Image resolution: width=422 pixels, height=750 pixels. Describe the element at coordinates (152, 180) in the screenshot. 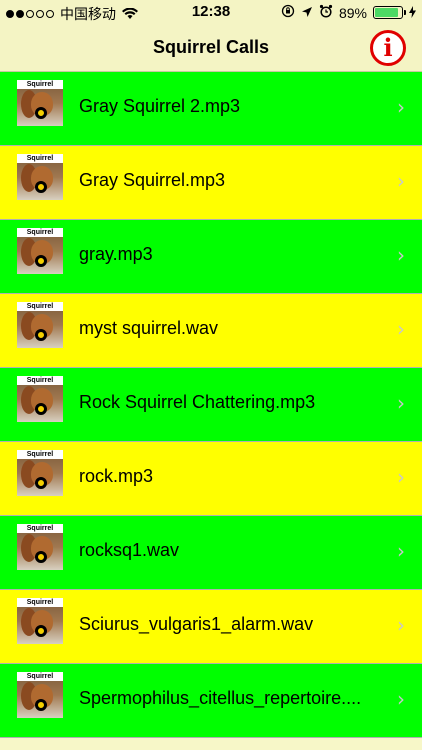

I see `list-item-label: Gray Squirrel.mp3` at that location.